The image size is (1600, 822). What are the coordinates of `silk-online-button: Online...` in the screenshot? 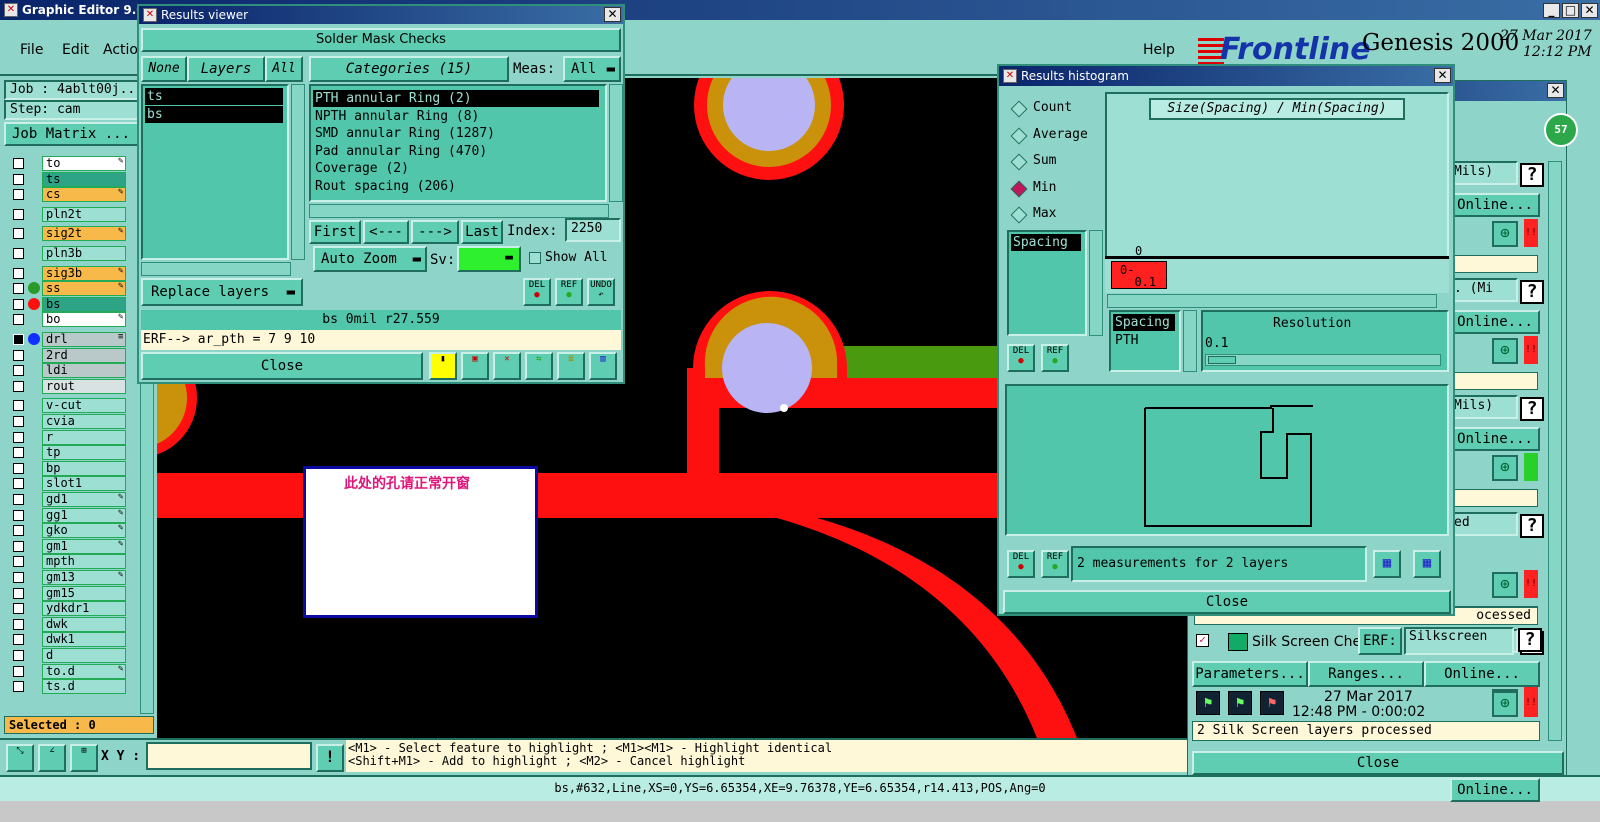 It's located at (1482, 674).